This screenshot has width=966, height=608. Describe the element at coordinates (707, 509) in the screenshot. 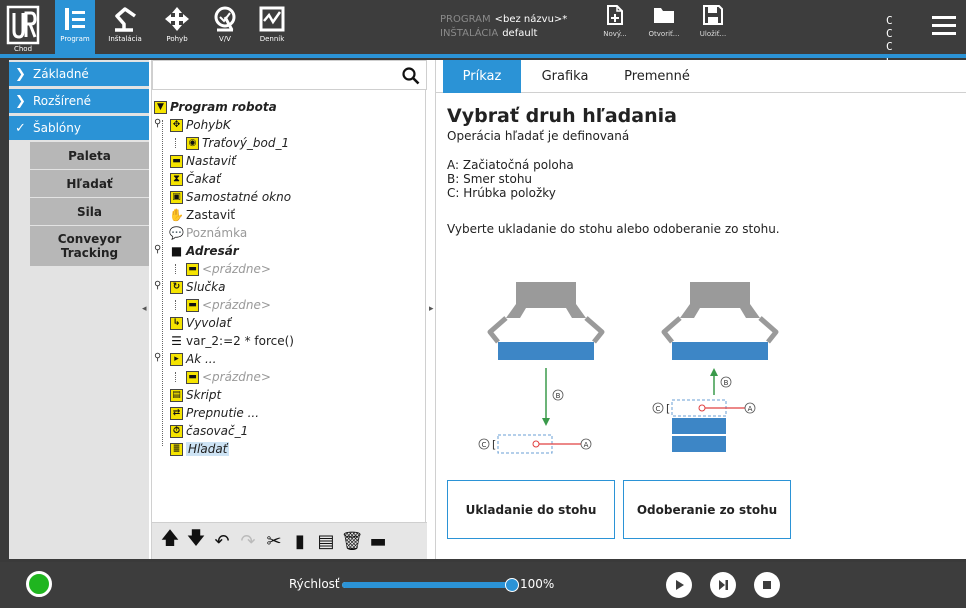

I see `destacking-button: Odoberanie zo stohu` at that location.